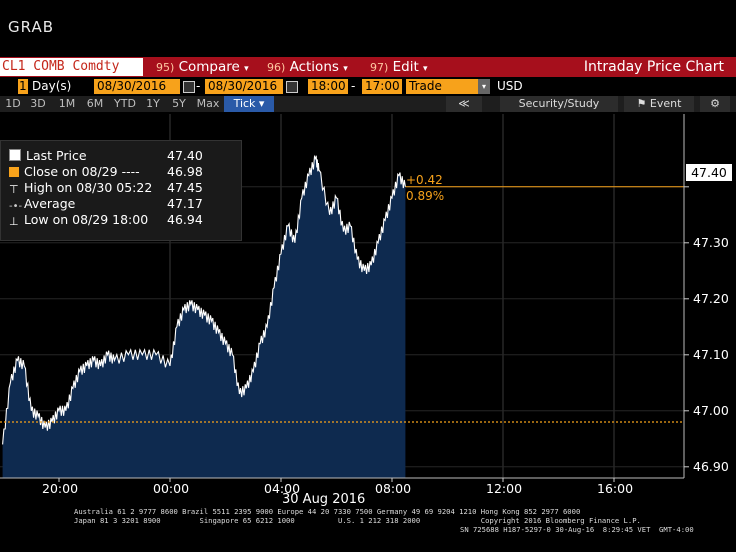  Describe the element at coordinates (86, 219) in the screenshot. I see `legend-label: Low on 08/29 18:00` at that location.